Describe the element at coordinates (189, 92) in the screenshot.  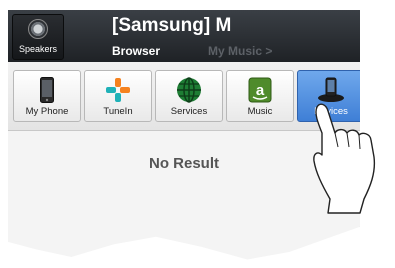
I see `globe-icon` at that location.